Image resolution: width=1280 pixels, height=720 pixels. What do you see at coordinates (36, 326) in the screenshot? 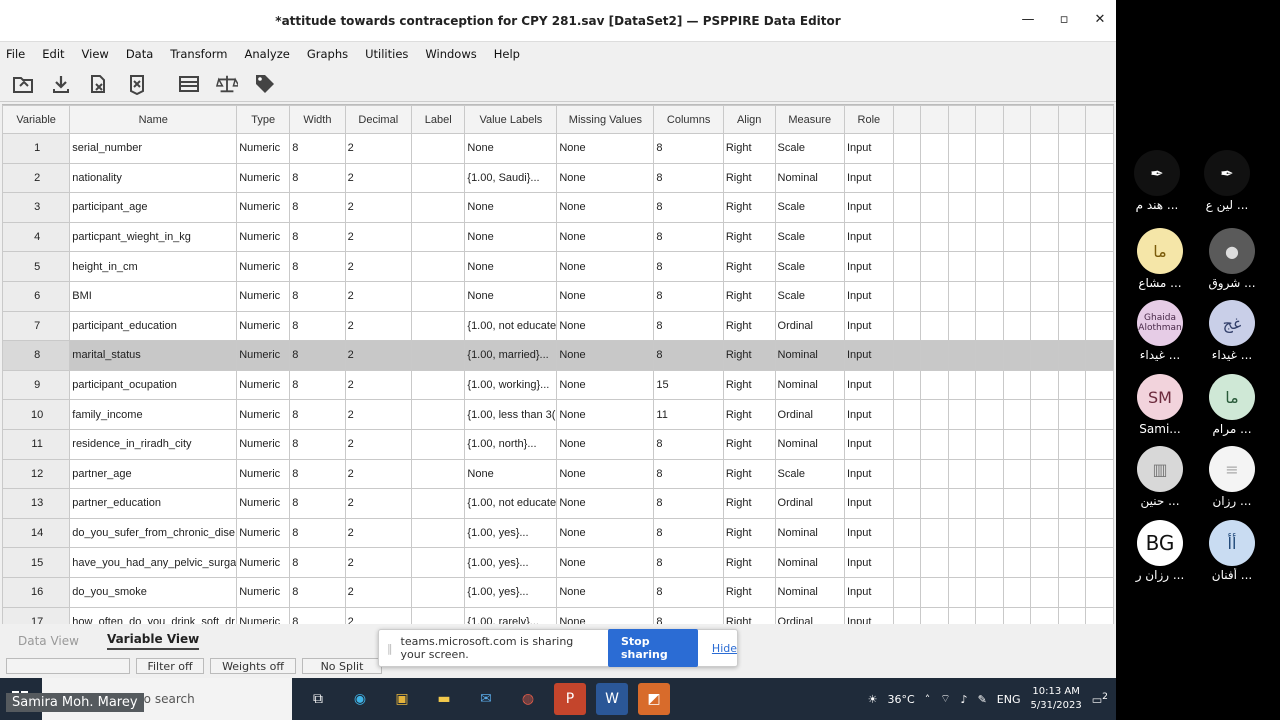
I see `row-number: 7` at bounding box center [36, 326].